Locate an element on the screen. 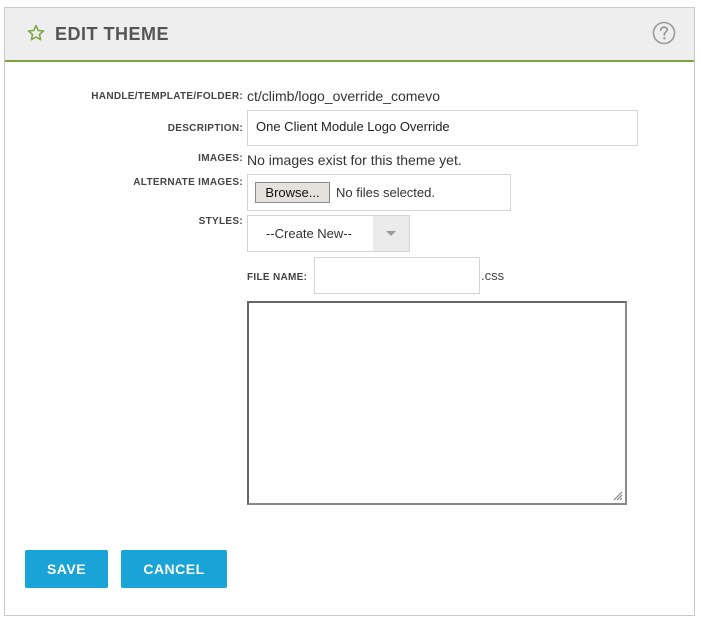 The height and width of the screenshot is (625, 701). handle-value: ct/climb/logo_override_comevo is located at coordinates (343, 96).